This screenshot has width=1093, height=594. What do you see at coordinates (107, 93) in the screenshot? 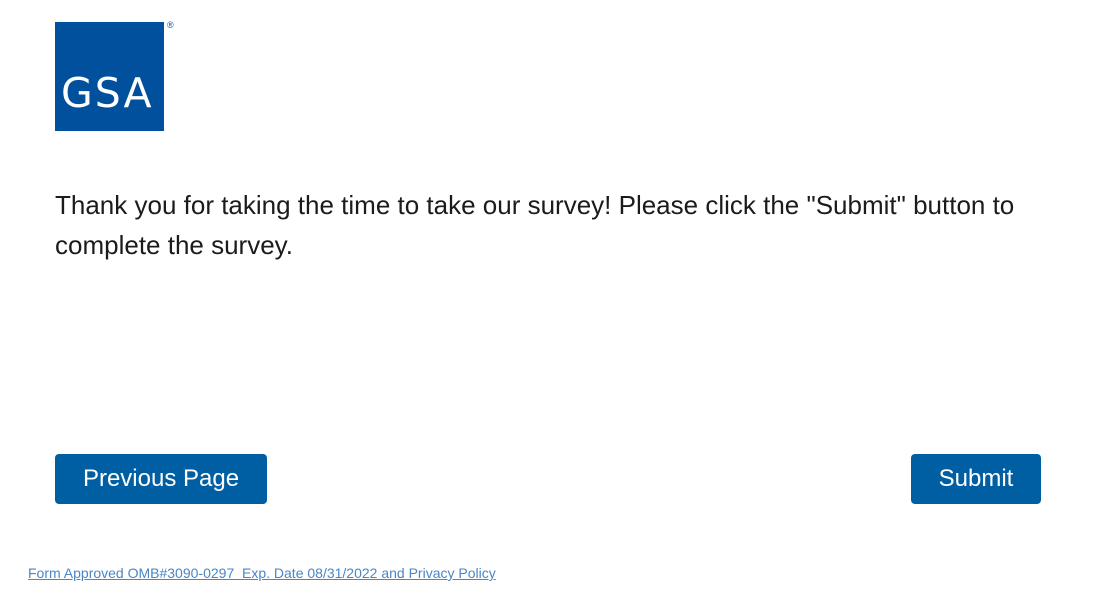
I see `gsa-logo-text: GSA` at bounding box center [107, 93].